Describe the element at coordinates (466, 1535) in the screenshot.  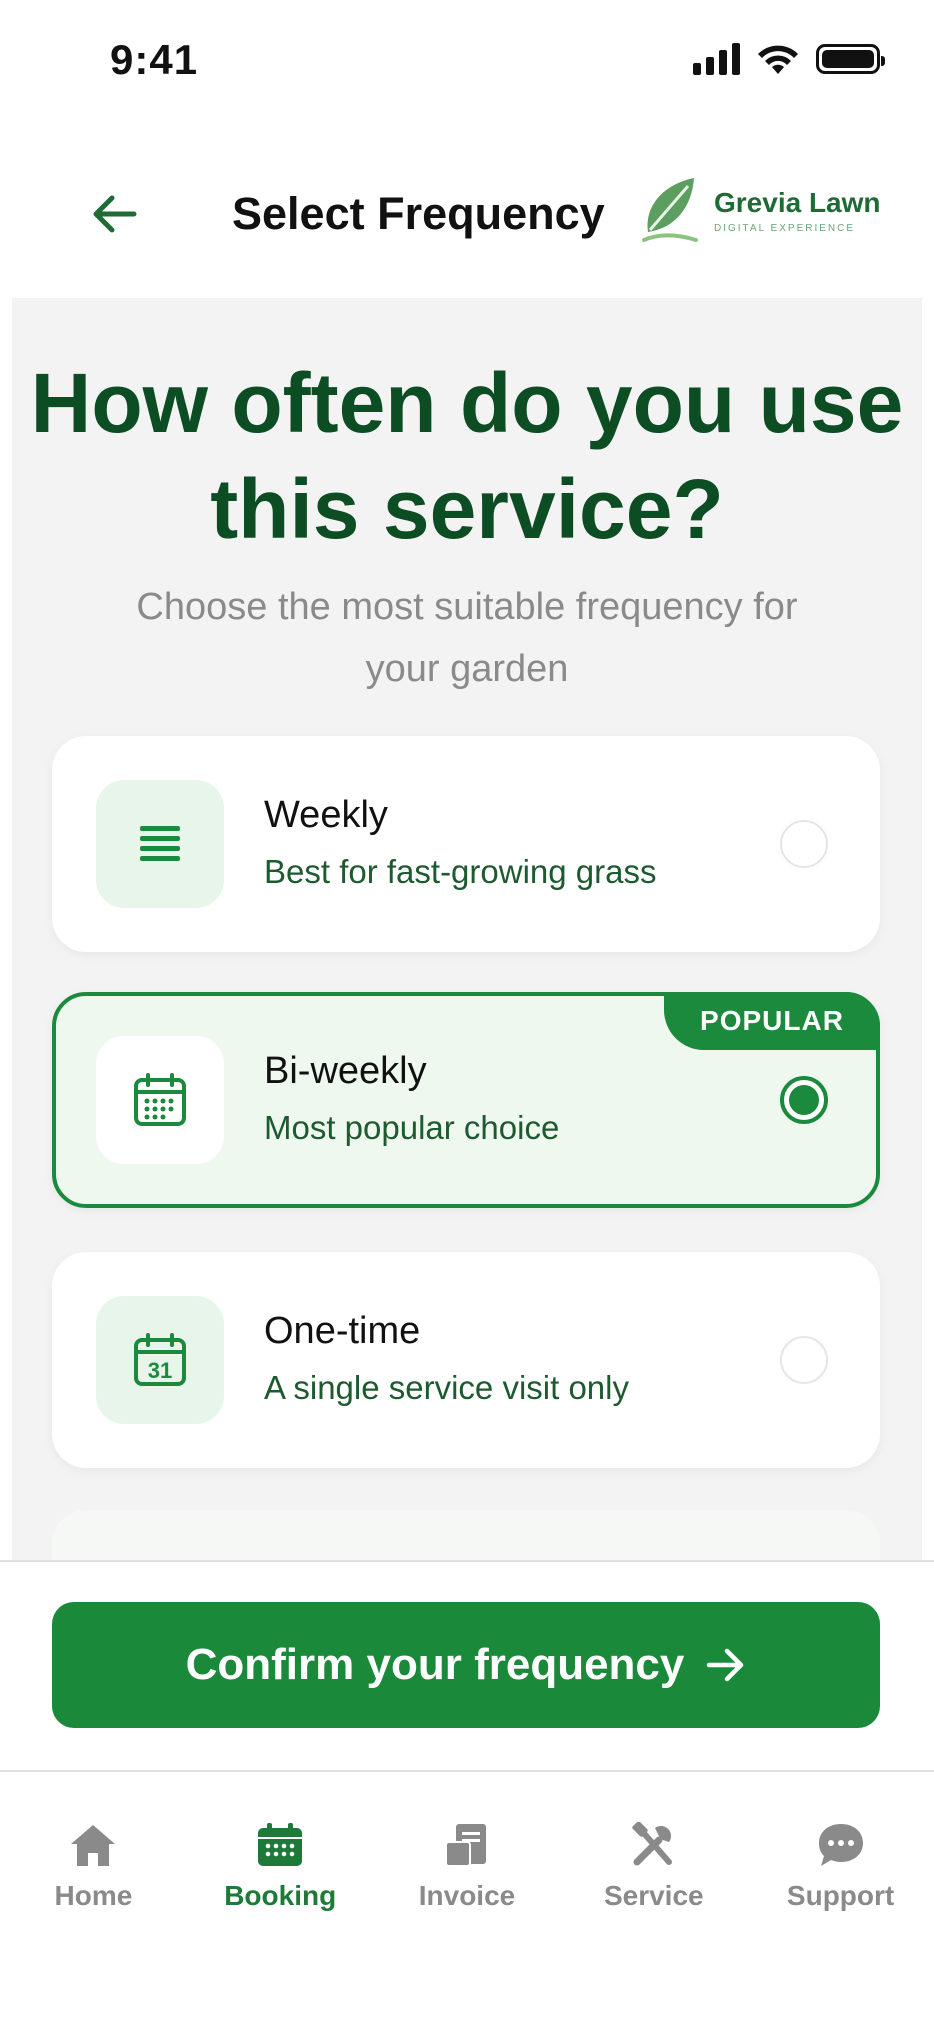
I see `option-card-partial` at that location.